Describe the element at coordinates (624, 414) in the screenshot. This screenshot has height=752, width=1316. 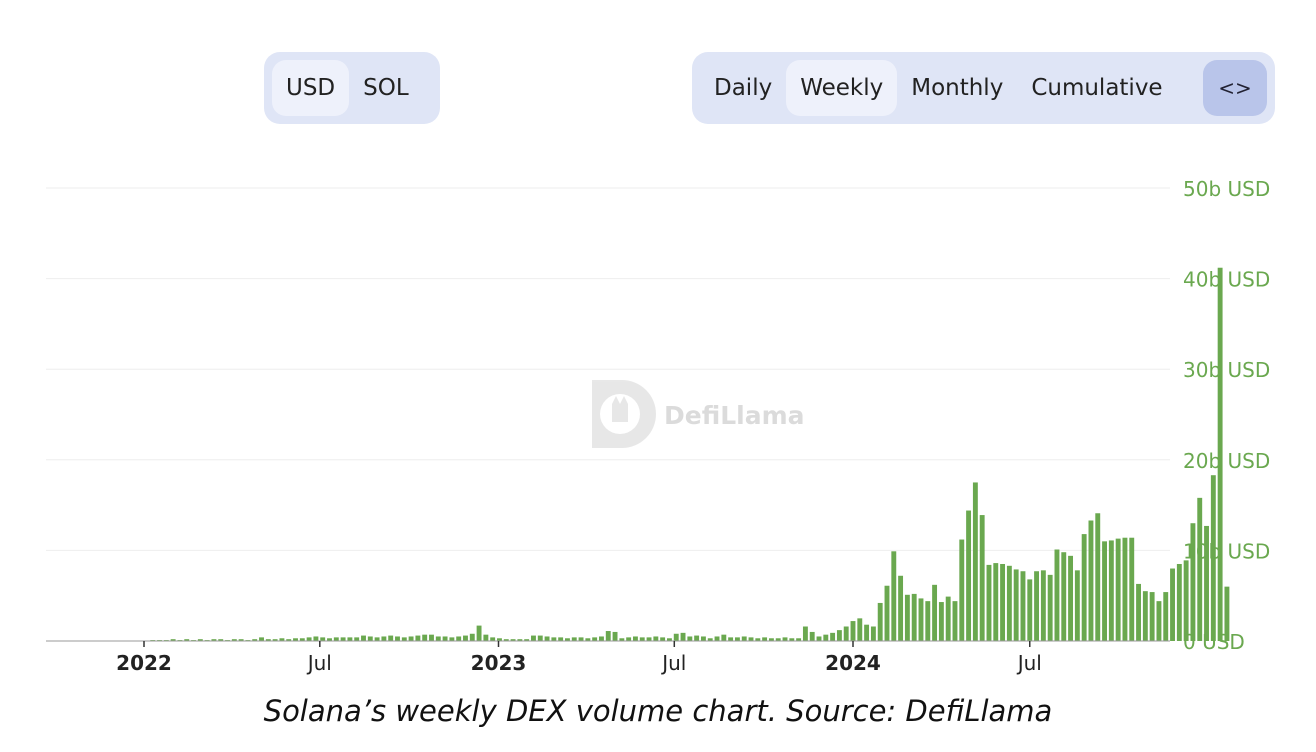
I see `defillama-logo-icon` at that location.